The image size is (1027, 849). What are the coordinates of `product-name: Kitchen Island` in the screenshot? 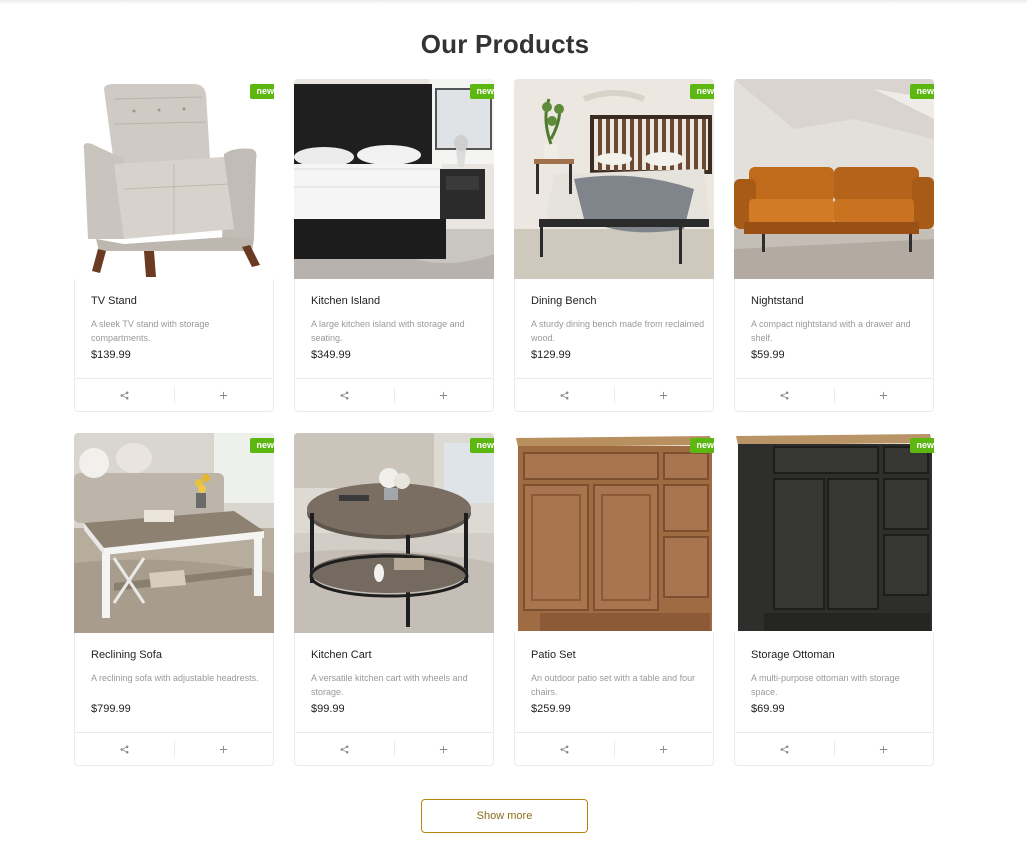 It's located at (345, 301).